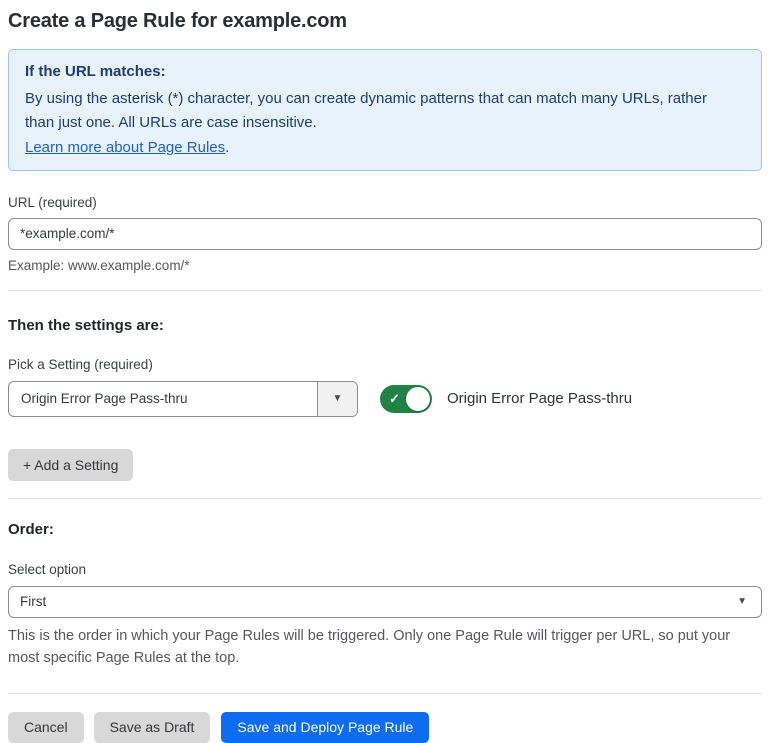 This screenshot has height=743, width=770. I want to click on setting-toggle-label: Origin Error Page Pass-thru, so click(540, 399).